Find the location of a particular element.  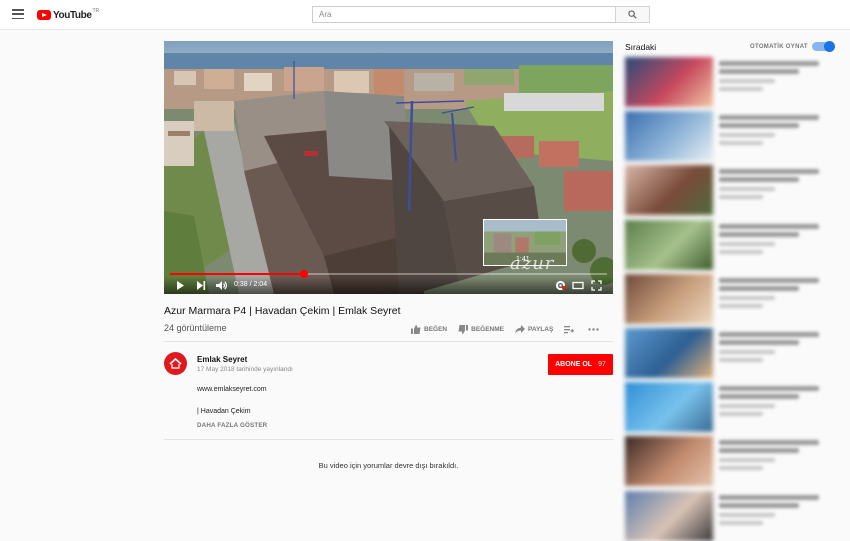

channel-name: Emlak Seyret is located at coordinates (222, 359).